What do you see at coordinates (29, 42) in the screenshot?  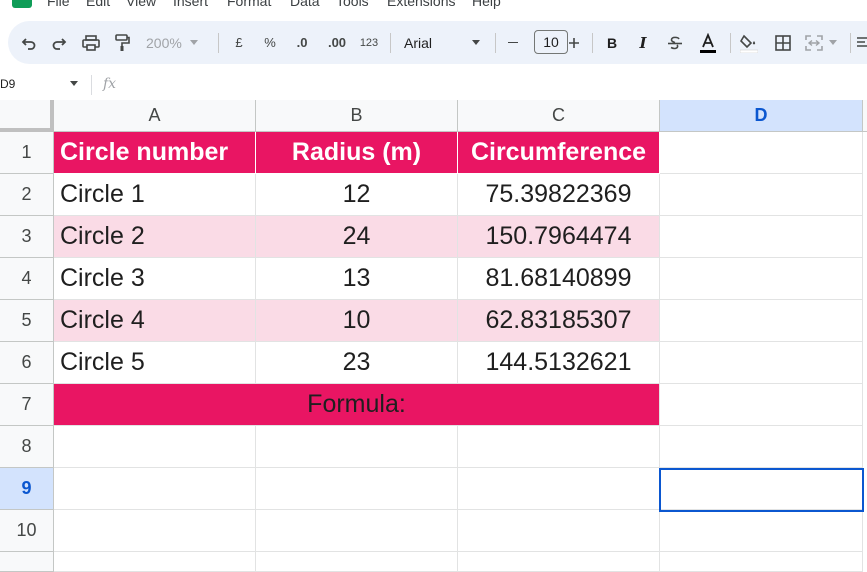 I see `undo-button` at bounding box center [29, 42].